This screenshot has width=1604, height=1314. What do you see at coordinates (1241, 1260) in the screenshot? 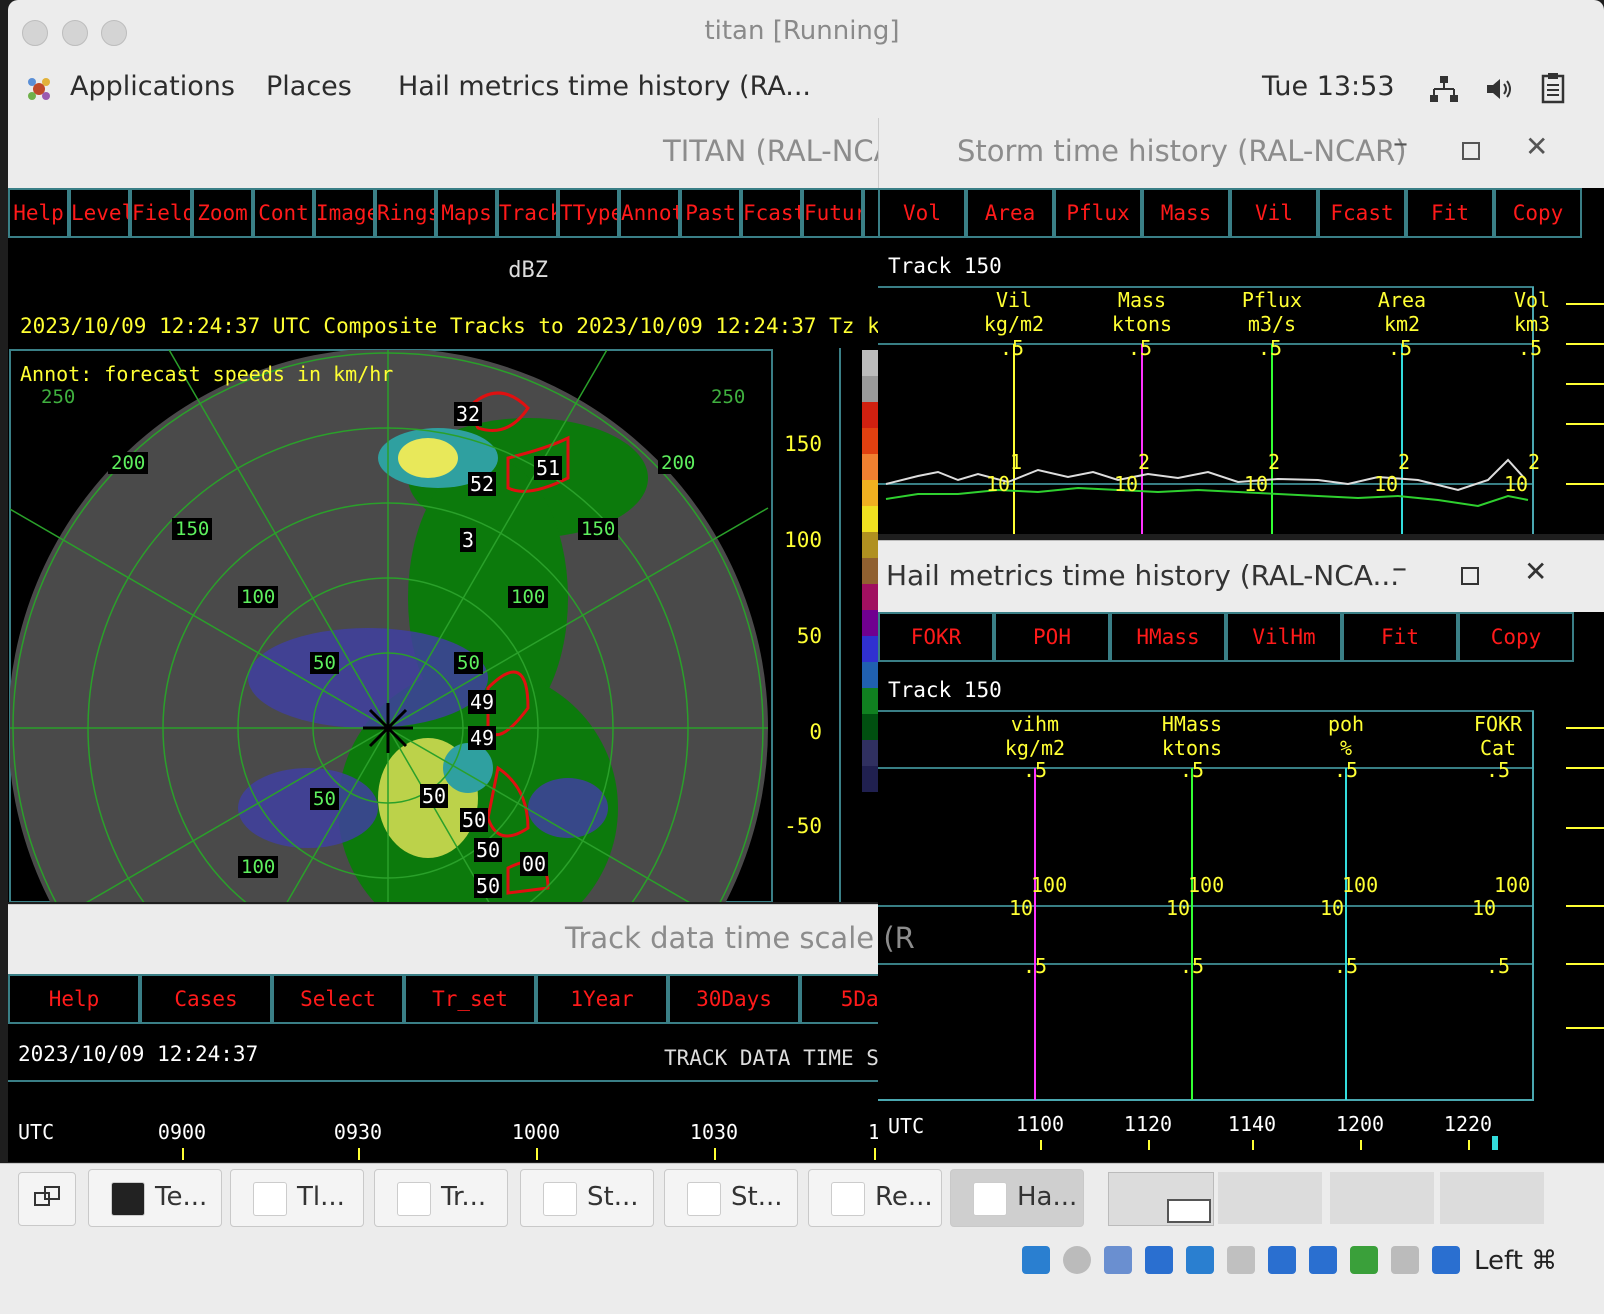
I see `shared-folders-icon` at bounding box center [1241, 1260].